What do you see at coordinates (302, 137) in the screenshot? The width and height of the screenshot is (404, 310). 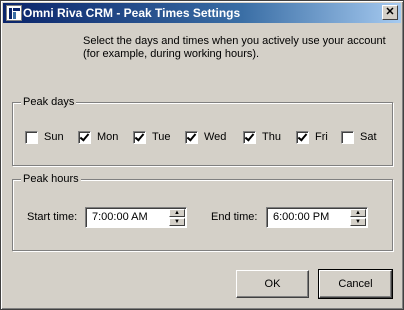 I see `checkbox-fri` at bounding box center [302, 137].